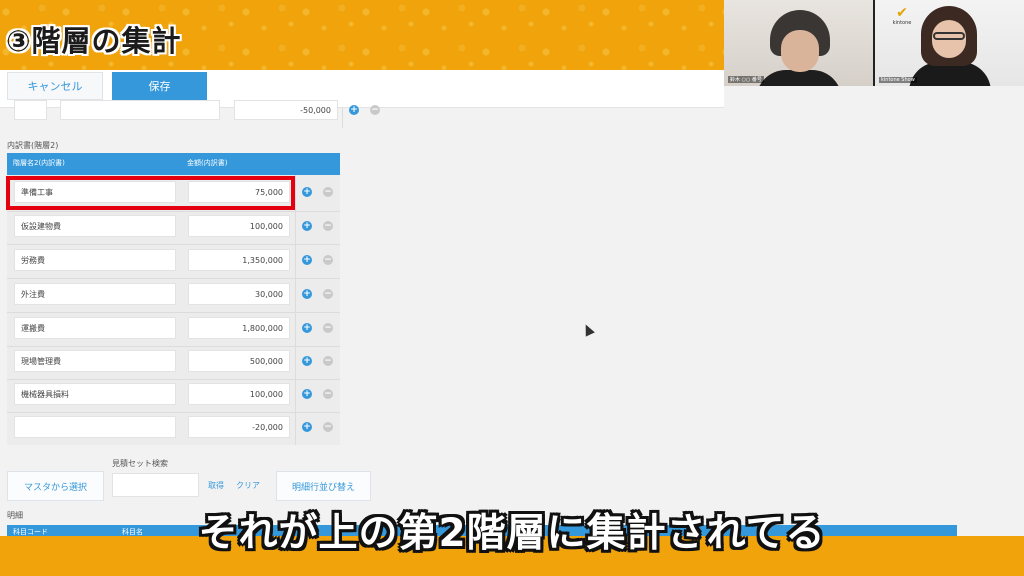 This screenshot has height=576, width=1024. Describe the element at coordinates (95, 260) in the screenshot. I see `row-name-input: 労務費` at that location.